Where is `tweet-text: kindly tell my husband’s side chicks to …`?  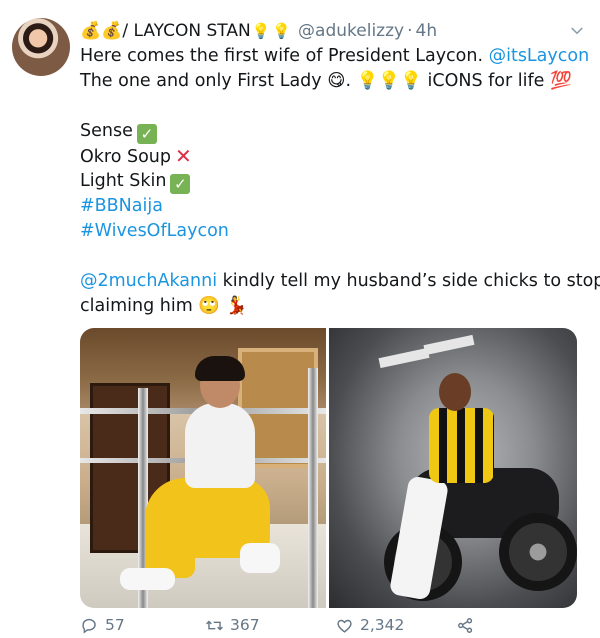
tweet-text: kindly tell my husband’s side chicks to … is located at coordinates (408, 281).